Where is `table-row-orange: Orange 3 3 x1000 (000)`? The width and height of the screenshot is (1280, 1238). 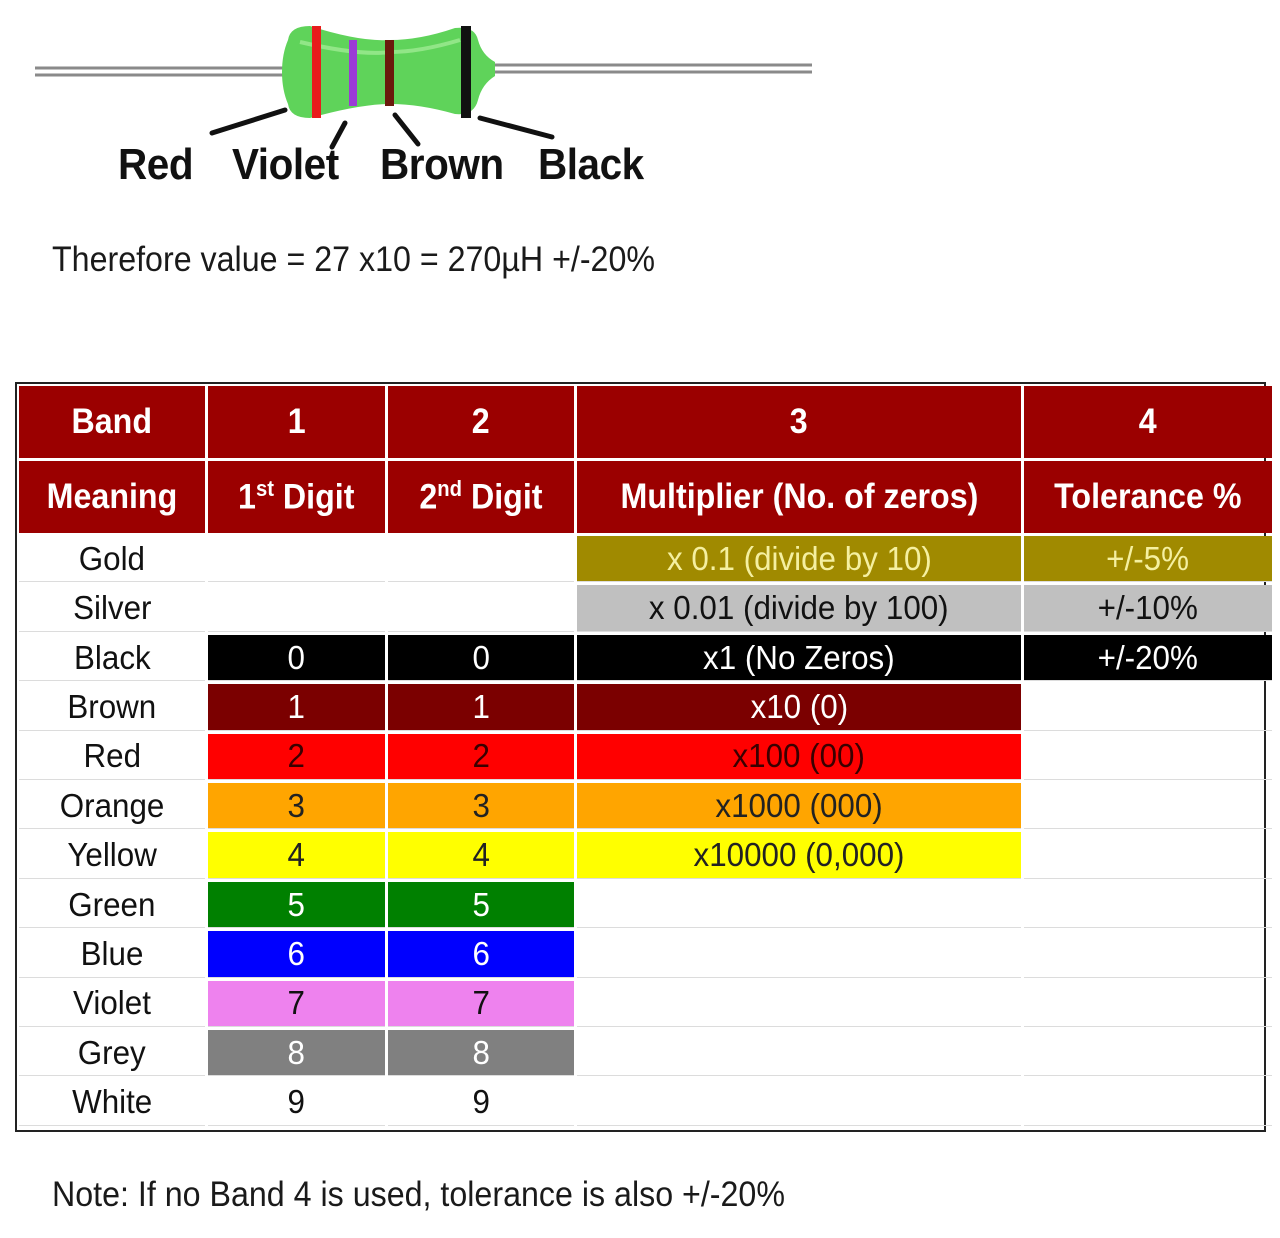
table-row-orange: Orange 3 3 x1000 (000) is located at coordinates (645, 806).